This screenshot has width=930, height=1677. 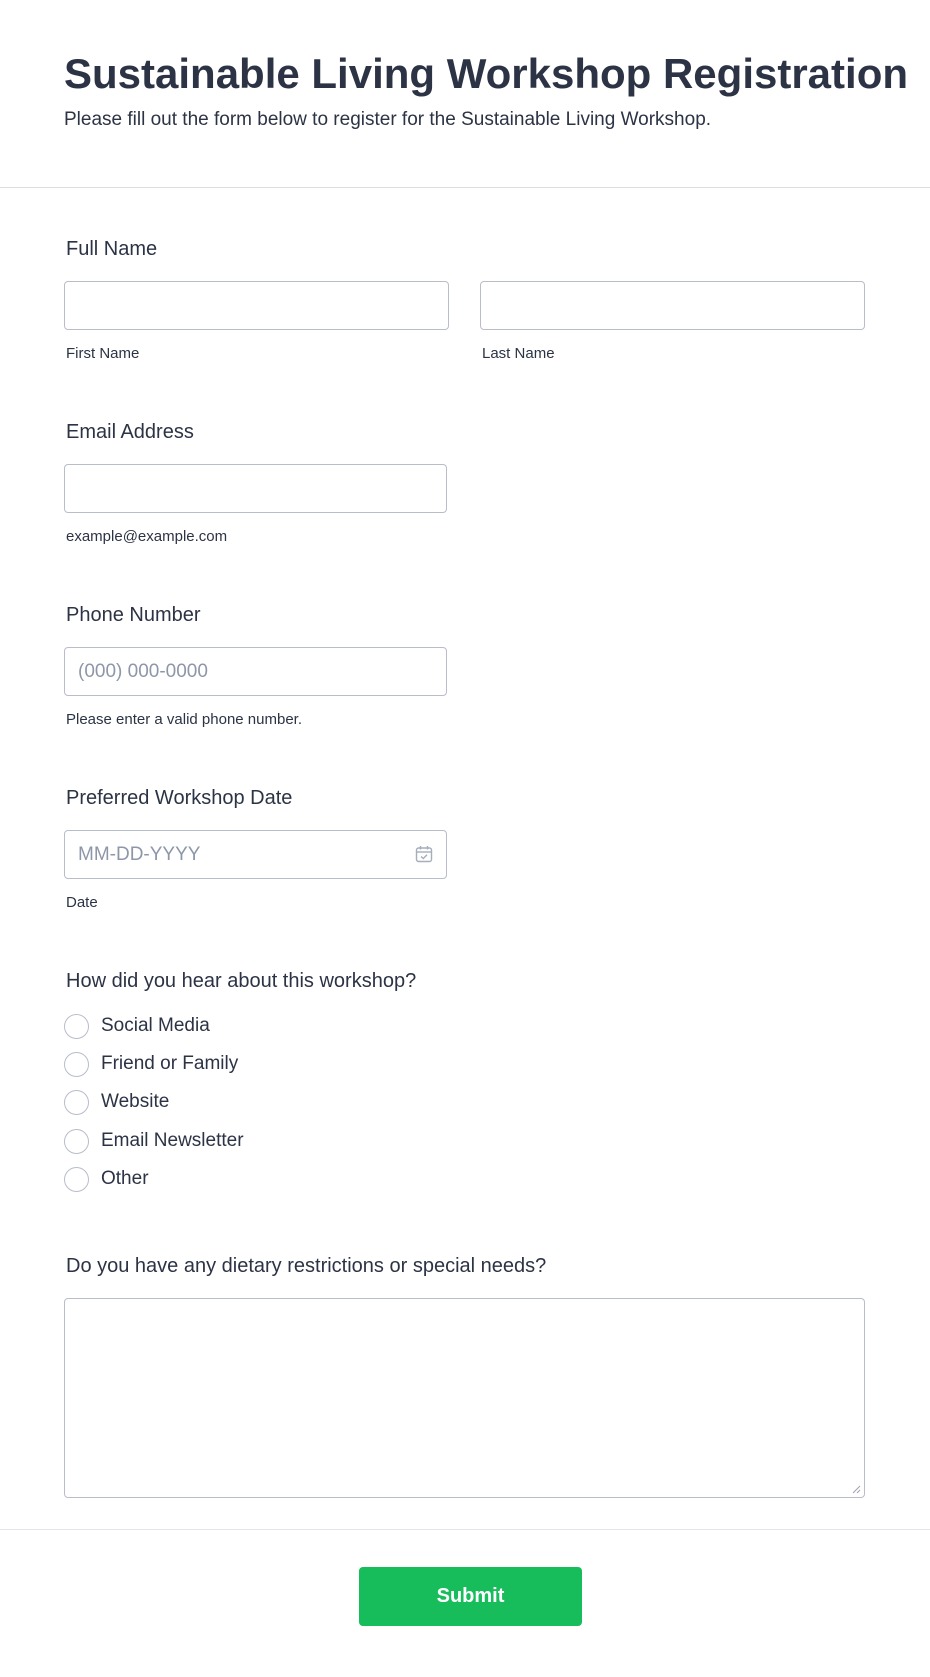 I want to click on email-label: Email Address, so click(x=130, y=432).